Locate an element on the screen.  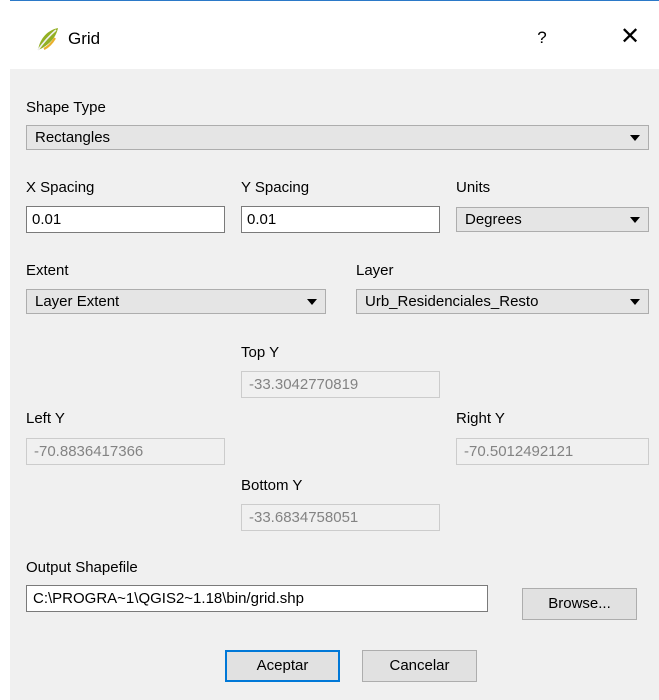
dialog-title: Grid is located at coordinates (84, 38).